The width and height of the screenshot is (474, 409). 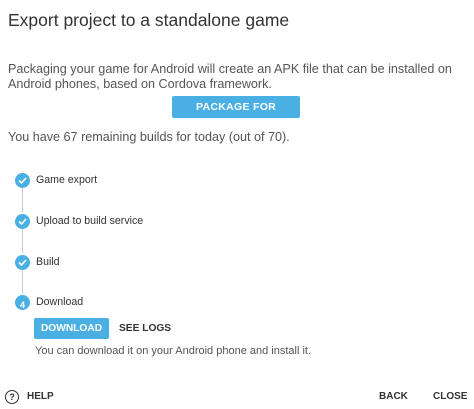 I want to click on step-4-label: Download, so click(x=60, y=302).